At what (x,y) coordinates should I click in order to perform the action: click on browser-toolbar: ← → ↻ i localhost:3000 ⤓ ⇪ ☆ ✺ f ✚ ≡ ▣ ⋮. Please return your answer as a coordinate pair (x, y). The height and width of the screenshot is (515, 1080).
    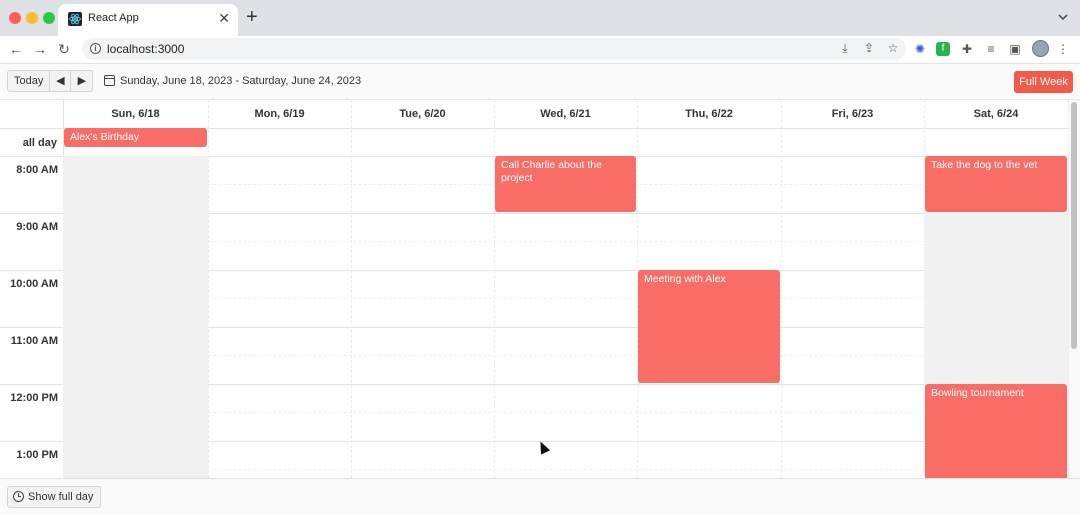
    Looking at the image, I should click on (540, 50).